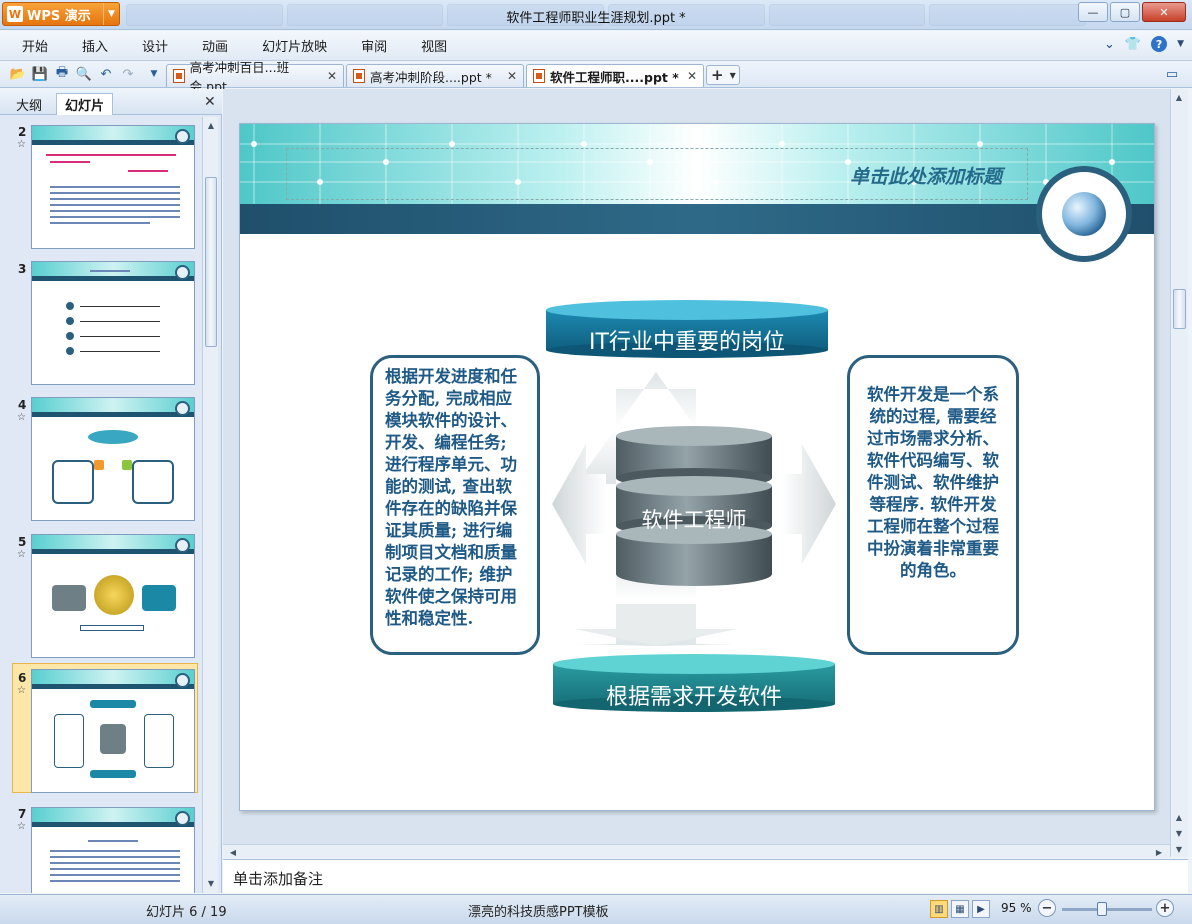  I want to click on right-arrow, so click(809, 504).